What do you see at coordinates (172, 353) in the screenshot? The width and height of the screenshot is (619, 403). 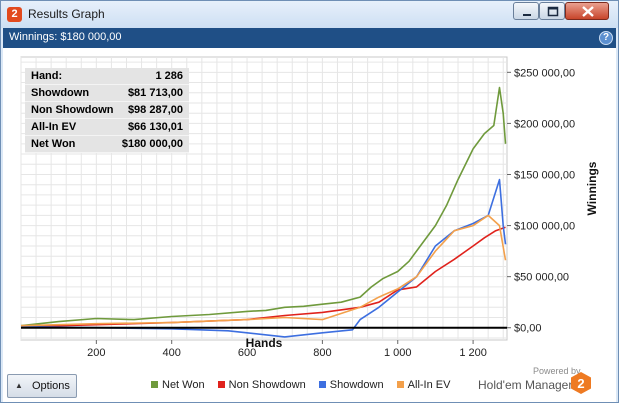 I see `x-tick-label: 400` at bounding box center [172, 353].